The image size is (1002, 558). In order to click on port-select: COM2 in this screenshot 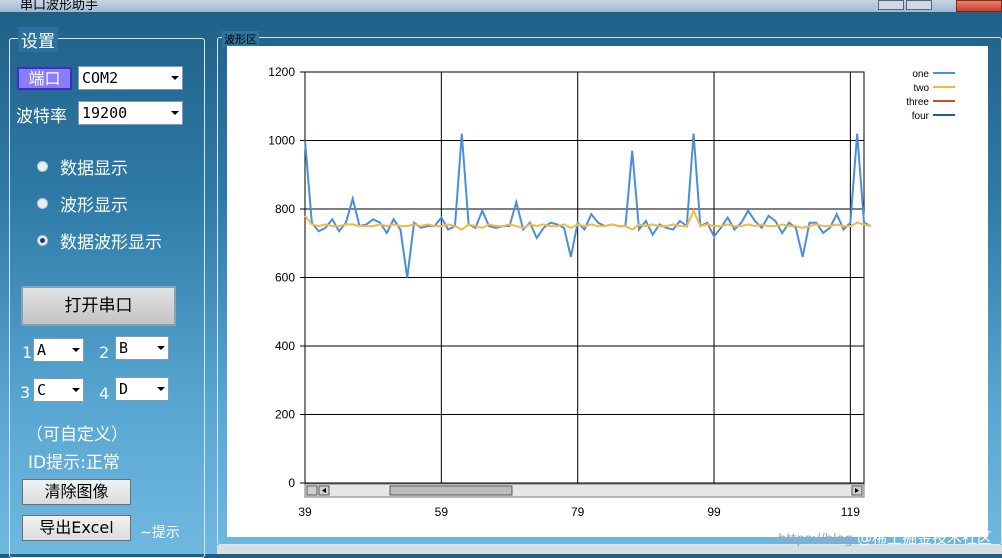, I will do `click(130, 78)`.